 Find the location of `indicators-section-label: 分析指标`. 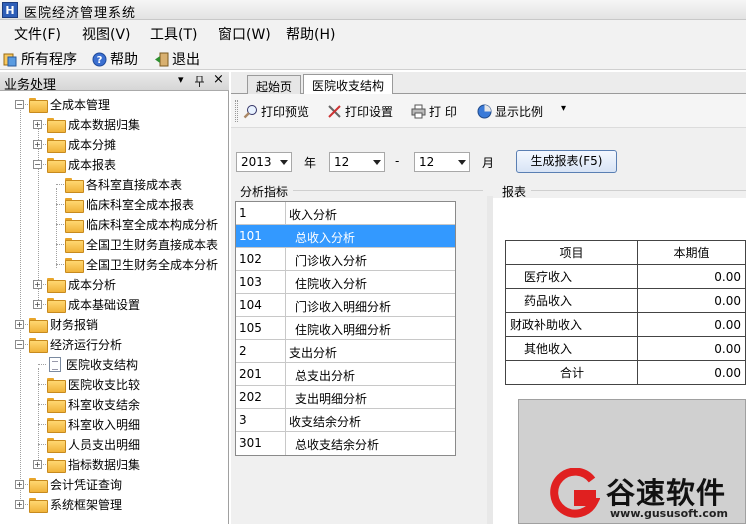

indicators-section-label: 分析指标 is located at coordinates (264, 192).